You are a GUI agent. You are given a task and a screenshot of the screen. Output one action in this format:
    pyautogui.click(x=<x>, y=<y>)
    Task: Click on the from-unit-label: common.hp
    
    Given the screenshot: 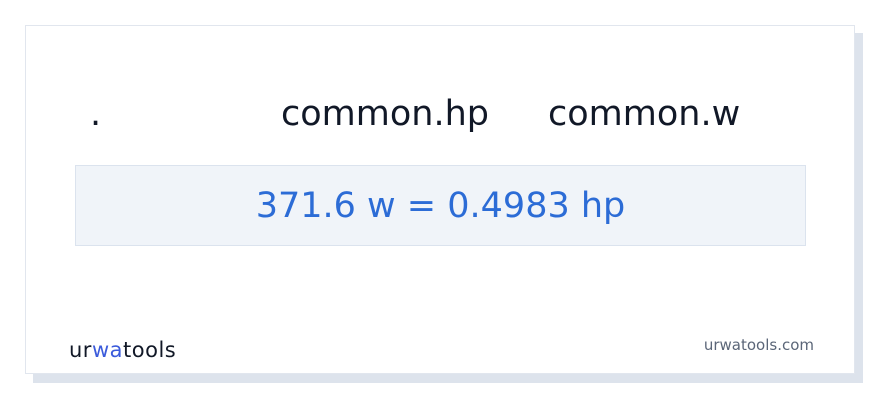 What is the action you would take?
    pyautogui.click(x=385, y=114)
    